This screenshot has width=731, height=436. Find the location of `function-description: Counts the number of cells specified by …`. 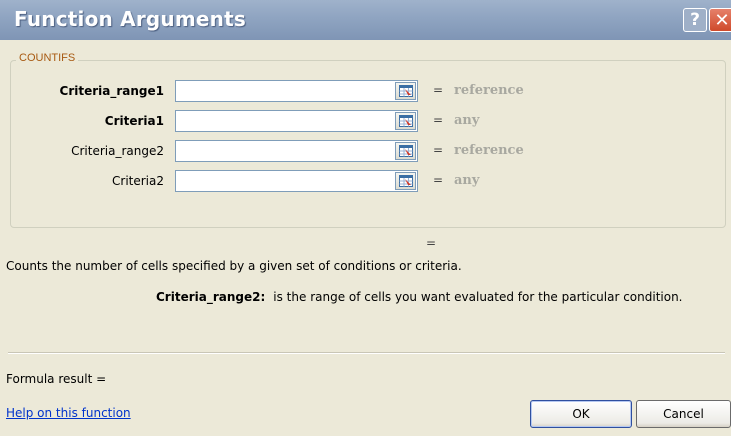

function-description: Counts the number of cells specified by … is located at coordinates (234, 266).